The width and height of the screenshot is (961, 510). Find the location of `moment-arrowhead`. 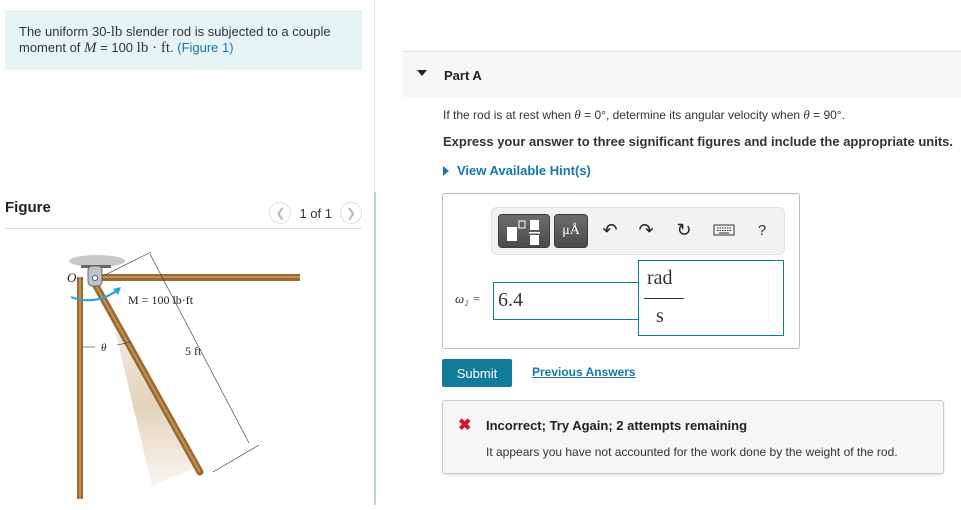

moment-arrowhead is located at coordinates (117, 291).